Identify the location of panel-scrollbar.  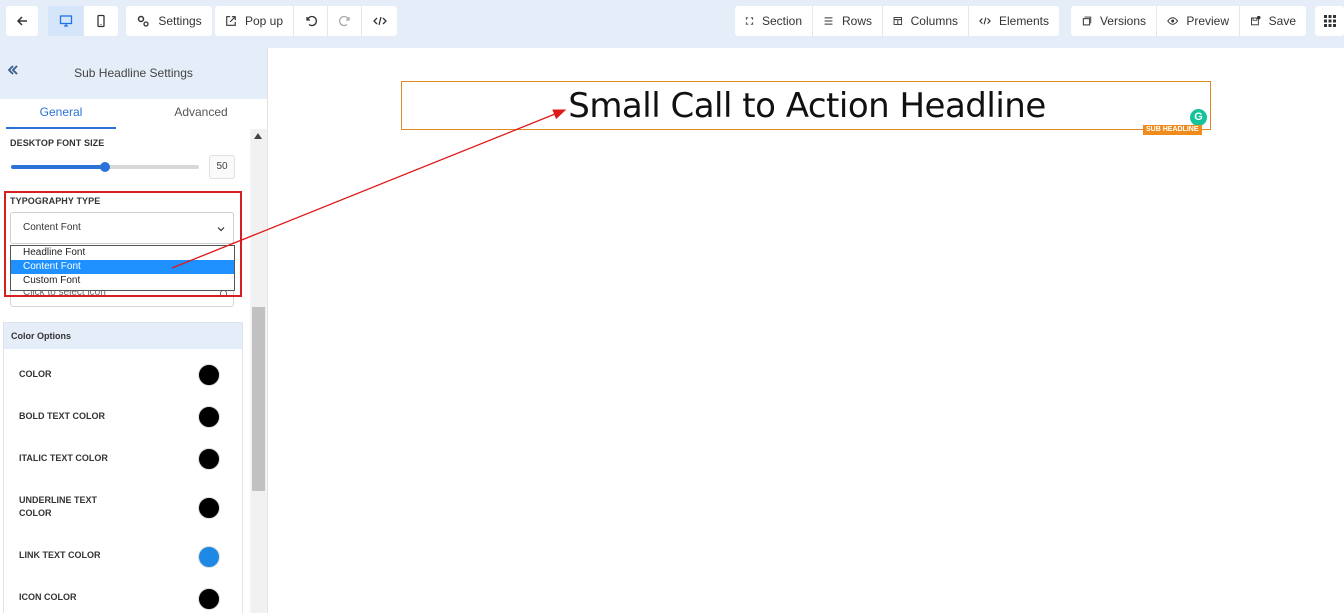
(258, 371).